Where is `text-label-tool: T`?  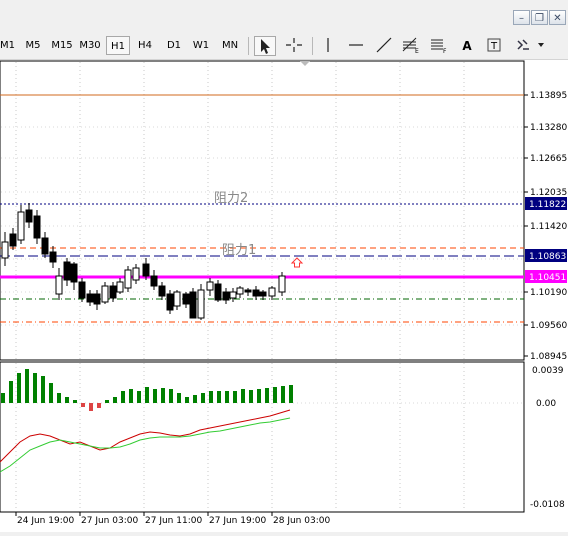 text-label-tool: T is located at coordinates (495, 46).